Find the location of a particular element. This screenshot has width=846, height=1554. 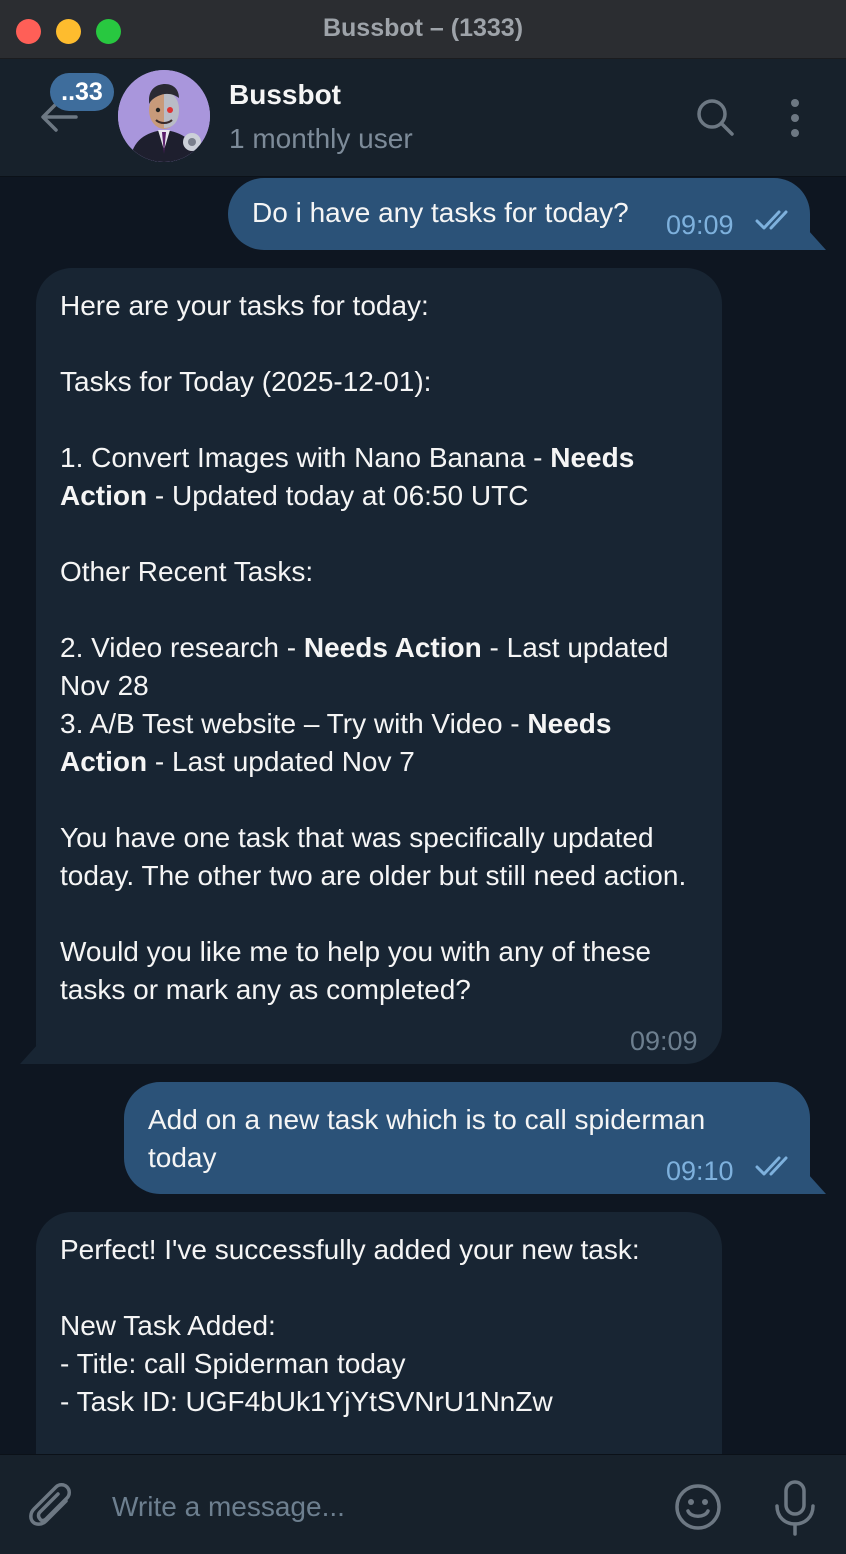

status-bold: Needs Action is located at coordinates (392, 647).